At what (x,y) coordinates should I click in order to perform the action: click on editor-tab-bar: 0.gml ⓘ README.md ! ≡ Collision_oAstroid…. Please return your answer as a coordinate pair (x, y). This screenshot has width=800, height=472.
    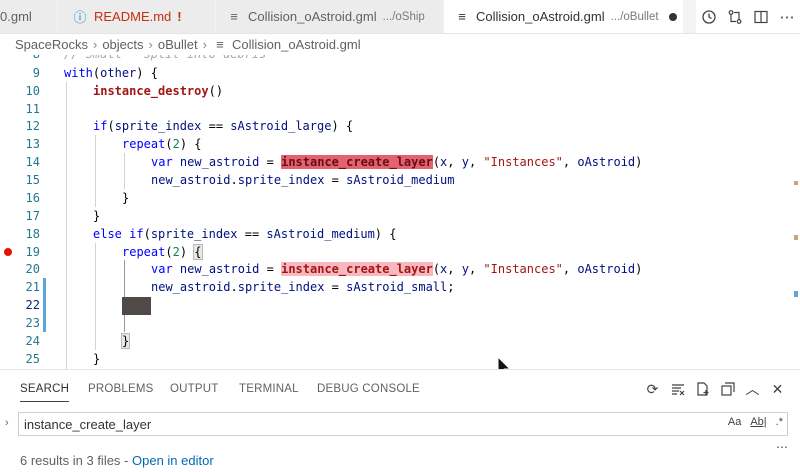
    Looking at the image, I should click on (400, 17).